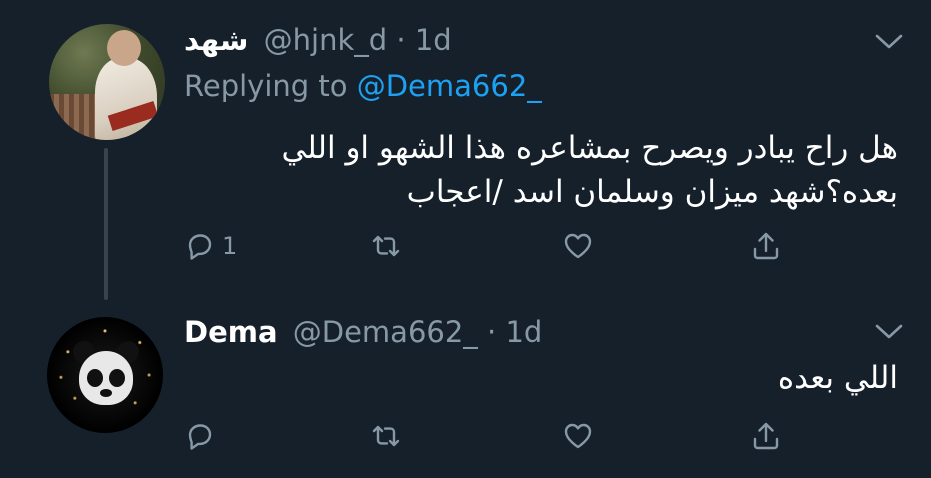  I want to click on reply-button: 1, so click(210, 246).